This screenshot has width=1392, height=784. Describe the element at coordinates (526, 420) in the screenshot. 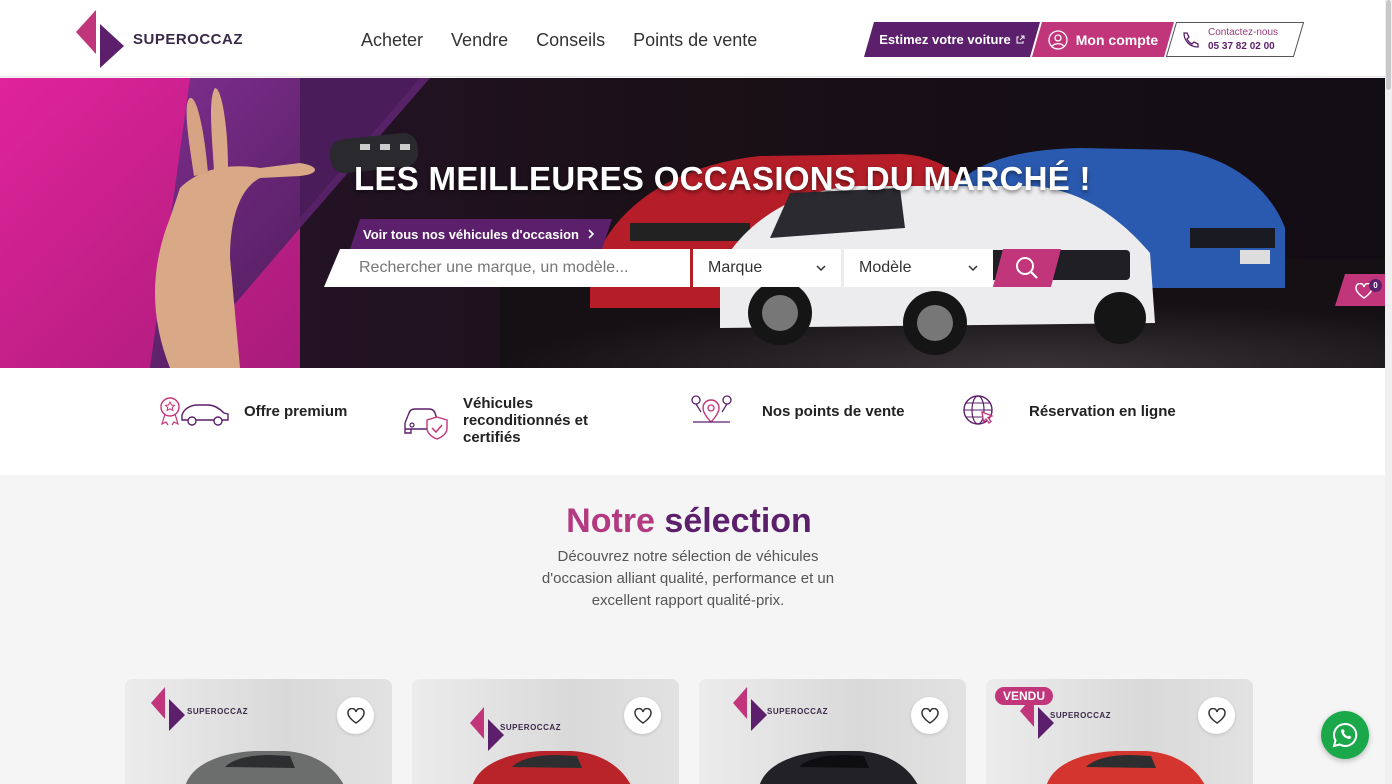

I see `feature-certified-label: Véhicules reconditionnés et certifiés` at that location.